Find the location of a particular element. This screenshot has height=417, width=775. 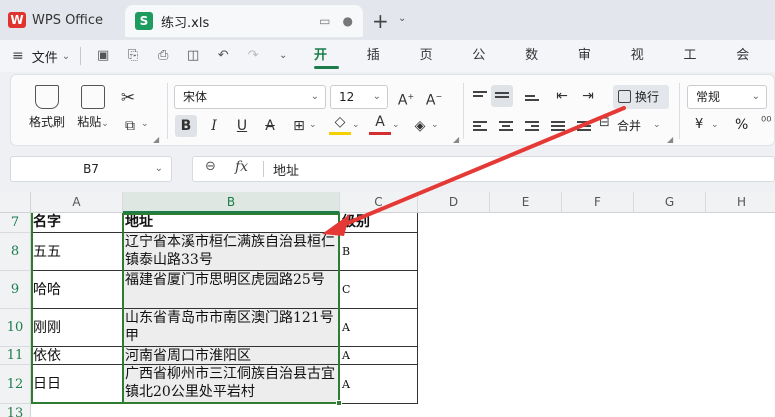

zoom-search-icon: ⊖ is located at coordinates (210, 166).